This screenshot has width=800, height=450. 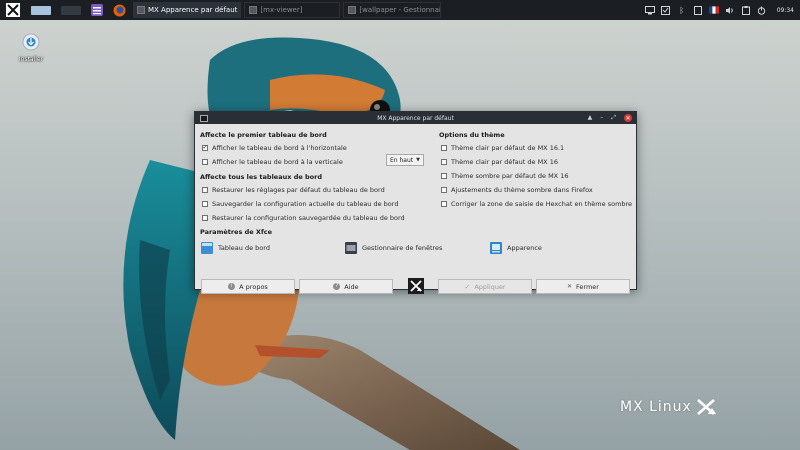 I want to click on option-label: Thème clair par défaut de MX 16, so click(x=504, y=162).